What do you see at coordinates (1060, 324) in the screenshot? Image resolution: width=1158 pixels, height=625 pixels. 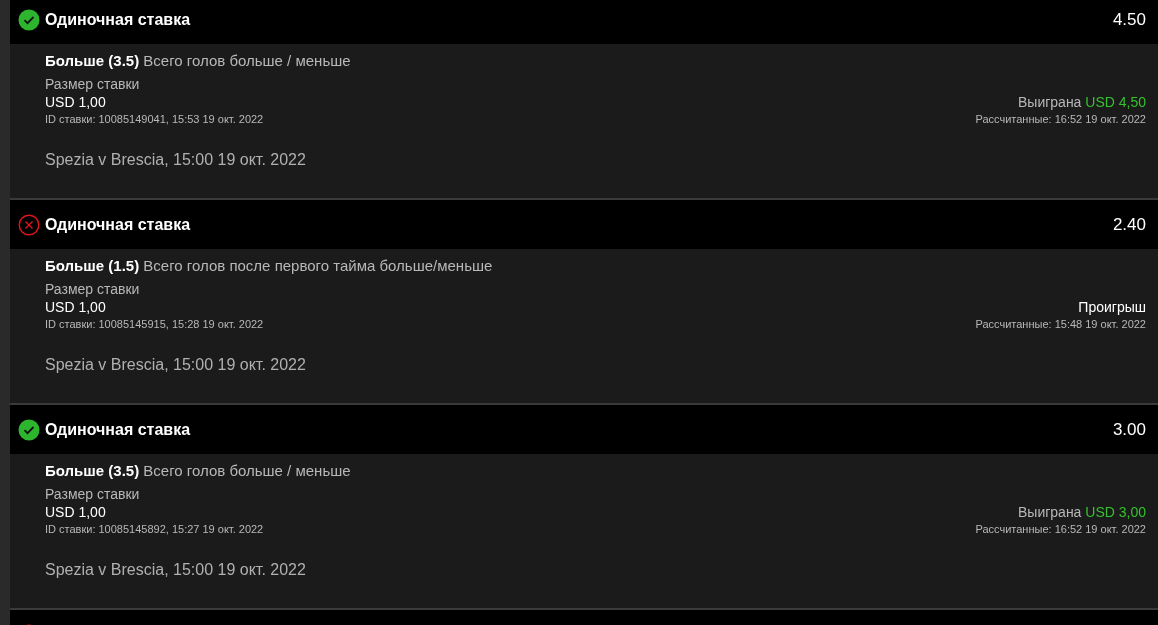 I see `settled-time: Рассчитанные: 15:48 19 окт. 2022` at bounding box center [1060, 324].